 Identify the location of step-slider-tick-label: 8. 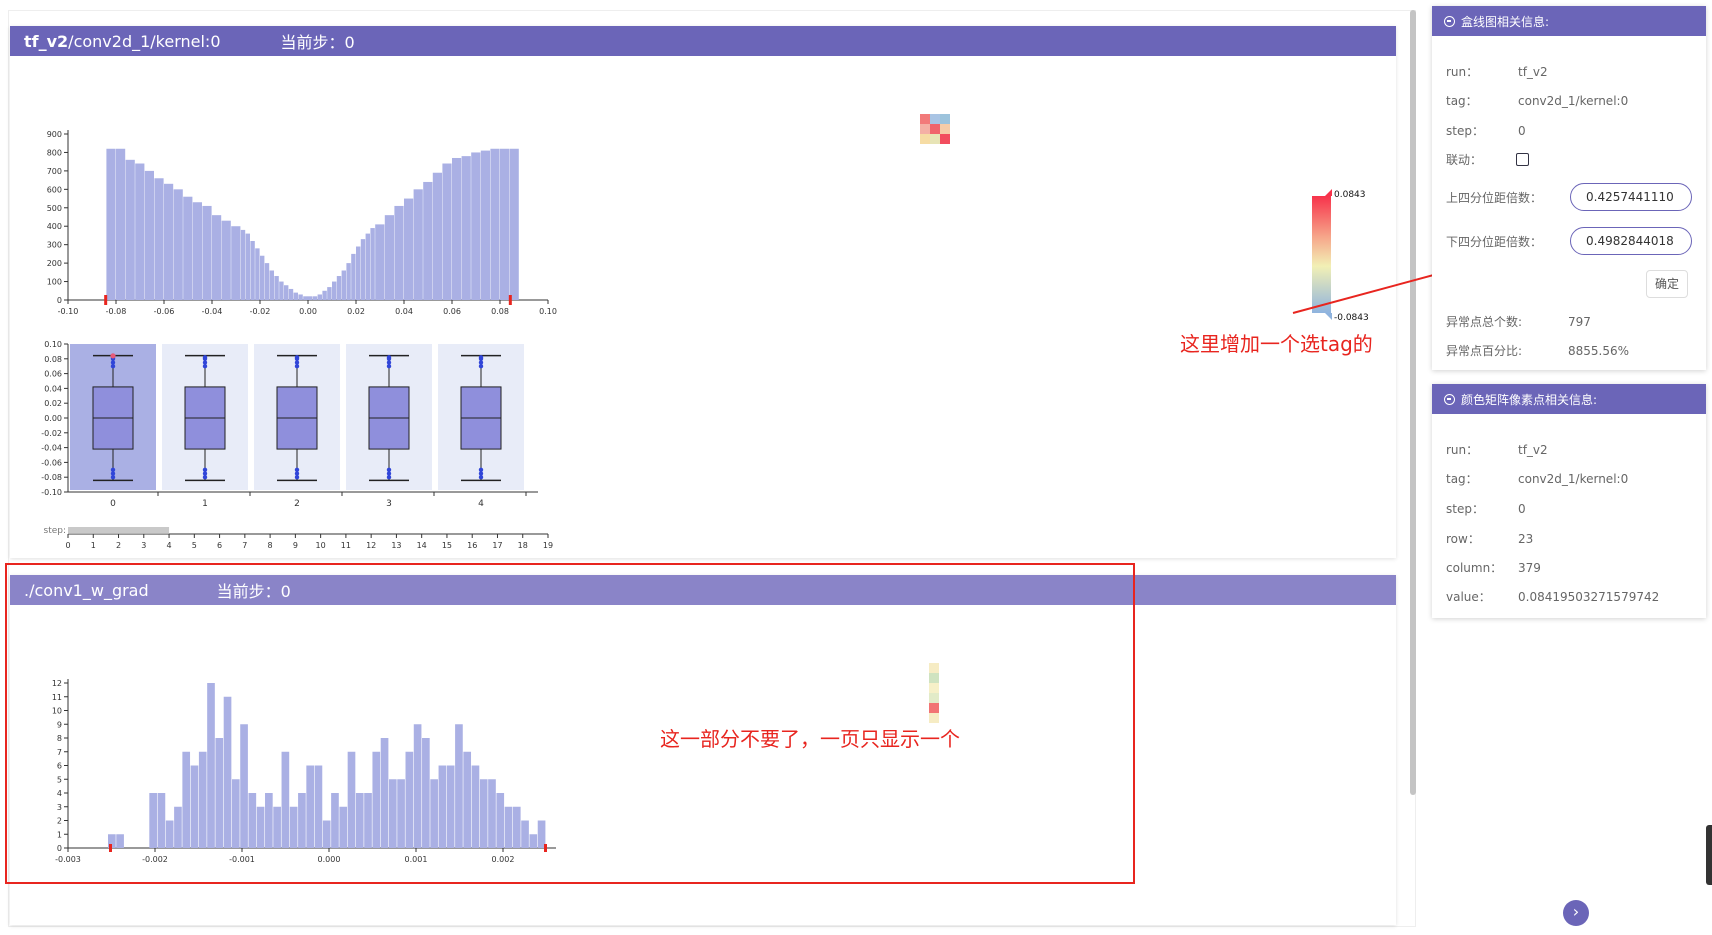
(270, 545).